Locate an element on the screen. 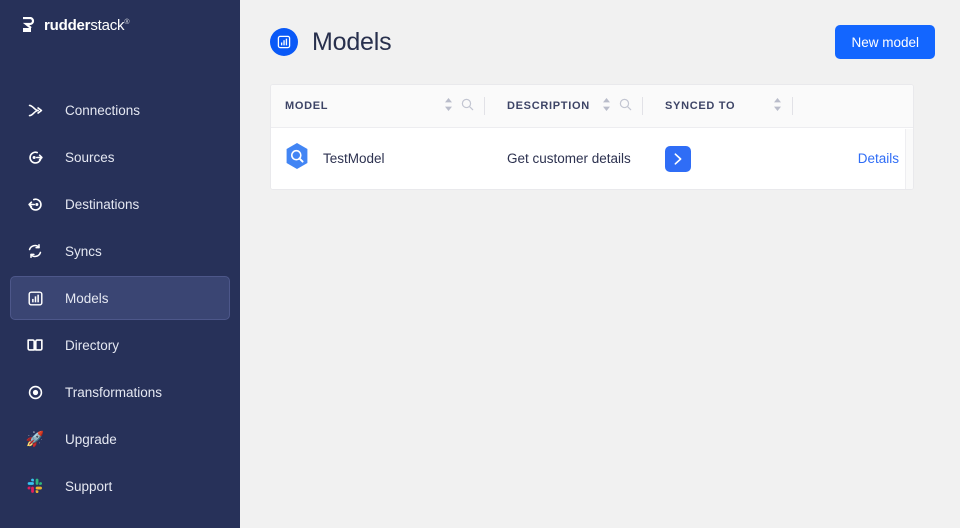  table-column-description-tools is located at coordinates (627, 106).